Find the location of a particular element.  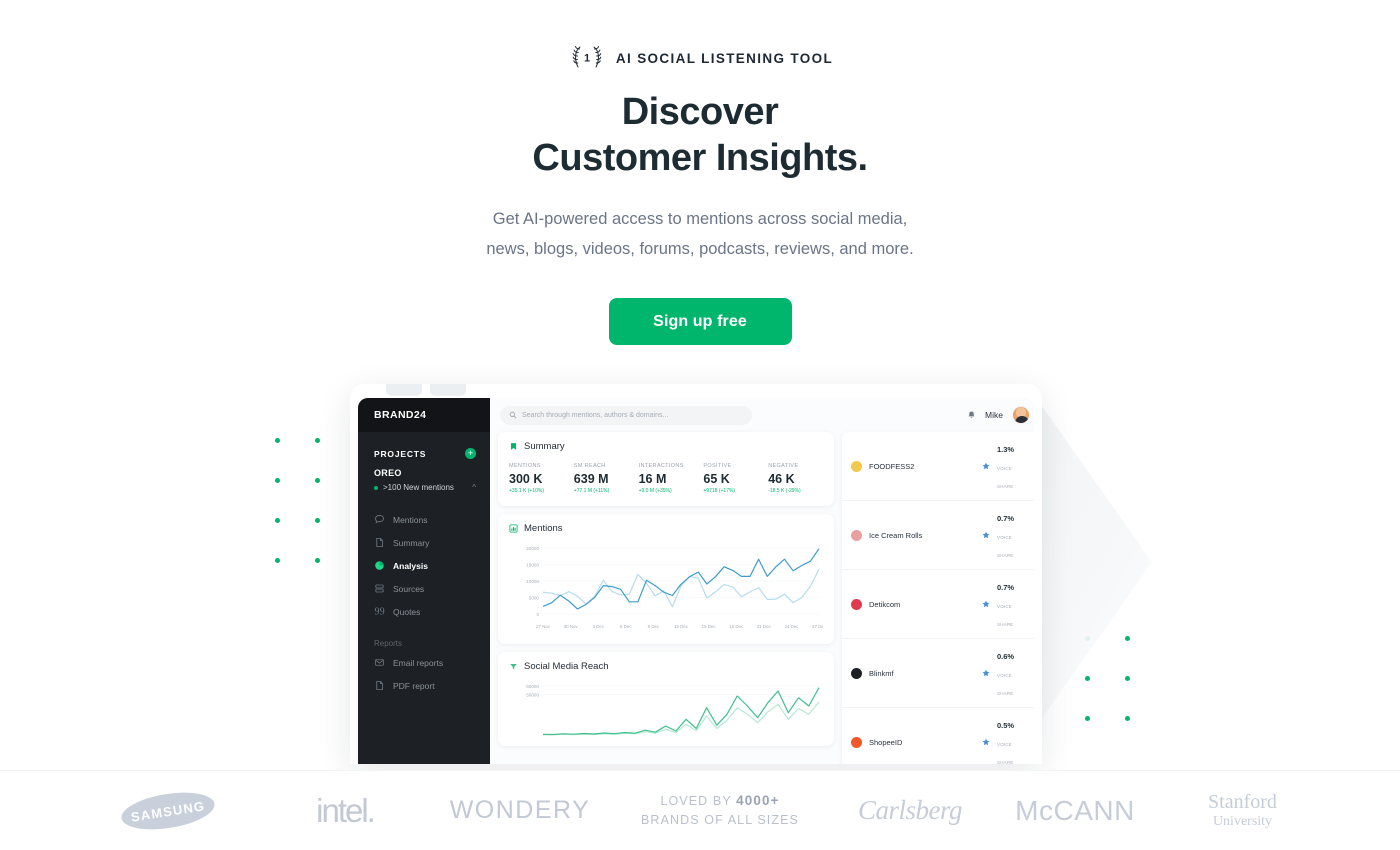

search-icon is located at coordinates (513, 415).